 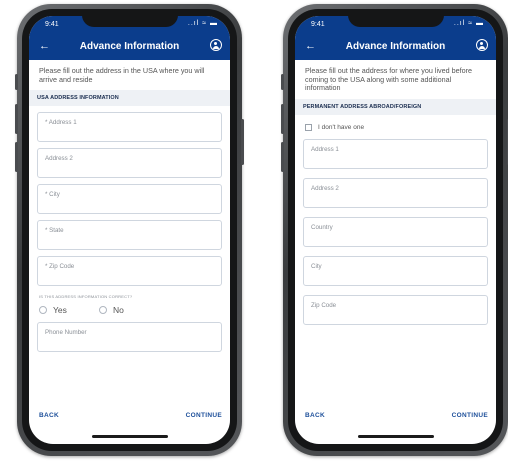 What do you see at coordinates (395, 106) in the screenshot?
I see `section-header: PERMANENT ADDRESS ABROAD/FOREIGN` at bounding box center [395, 106].